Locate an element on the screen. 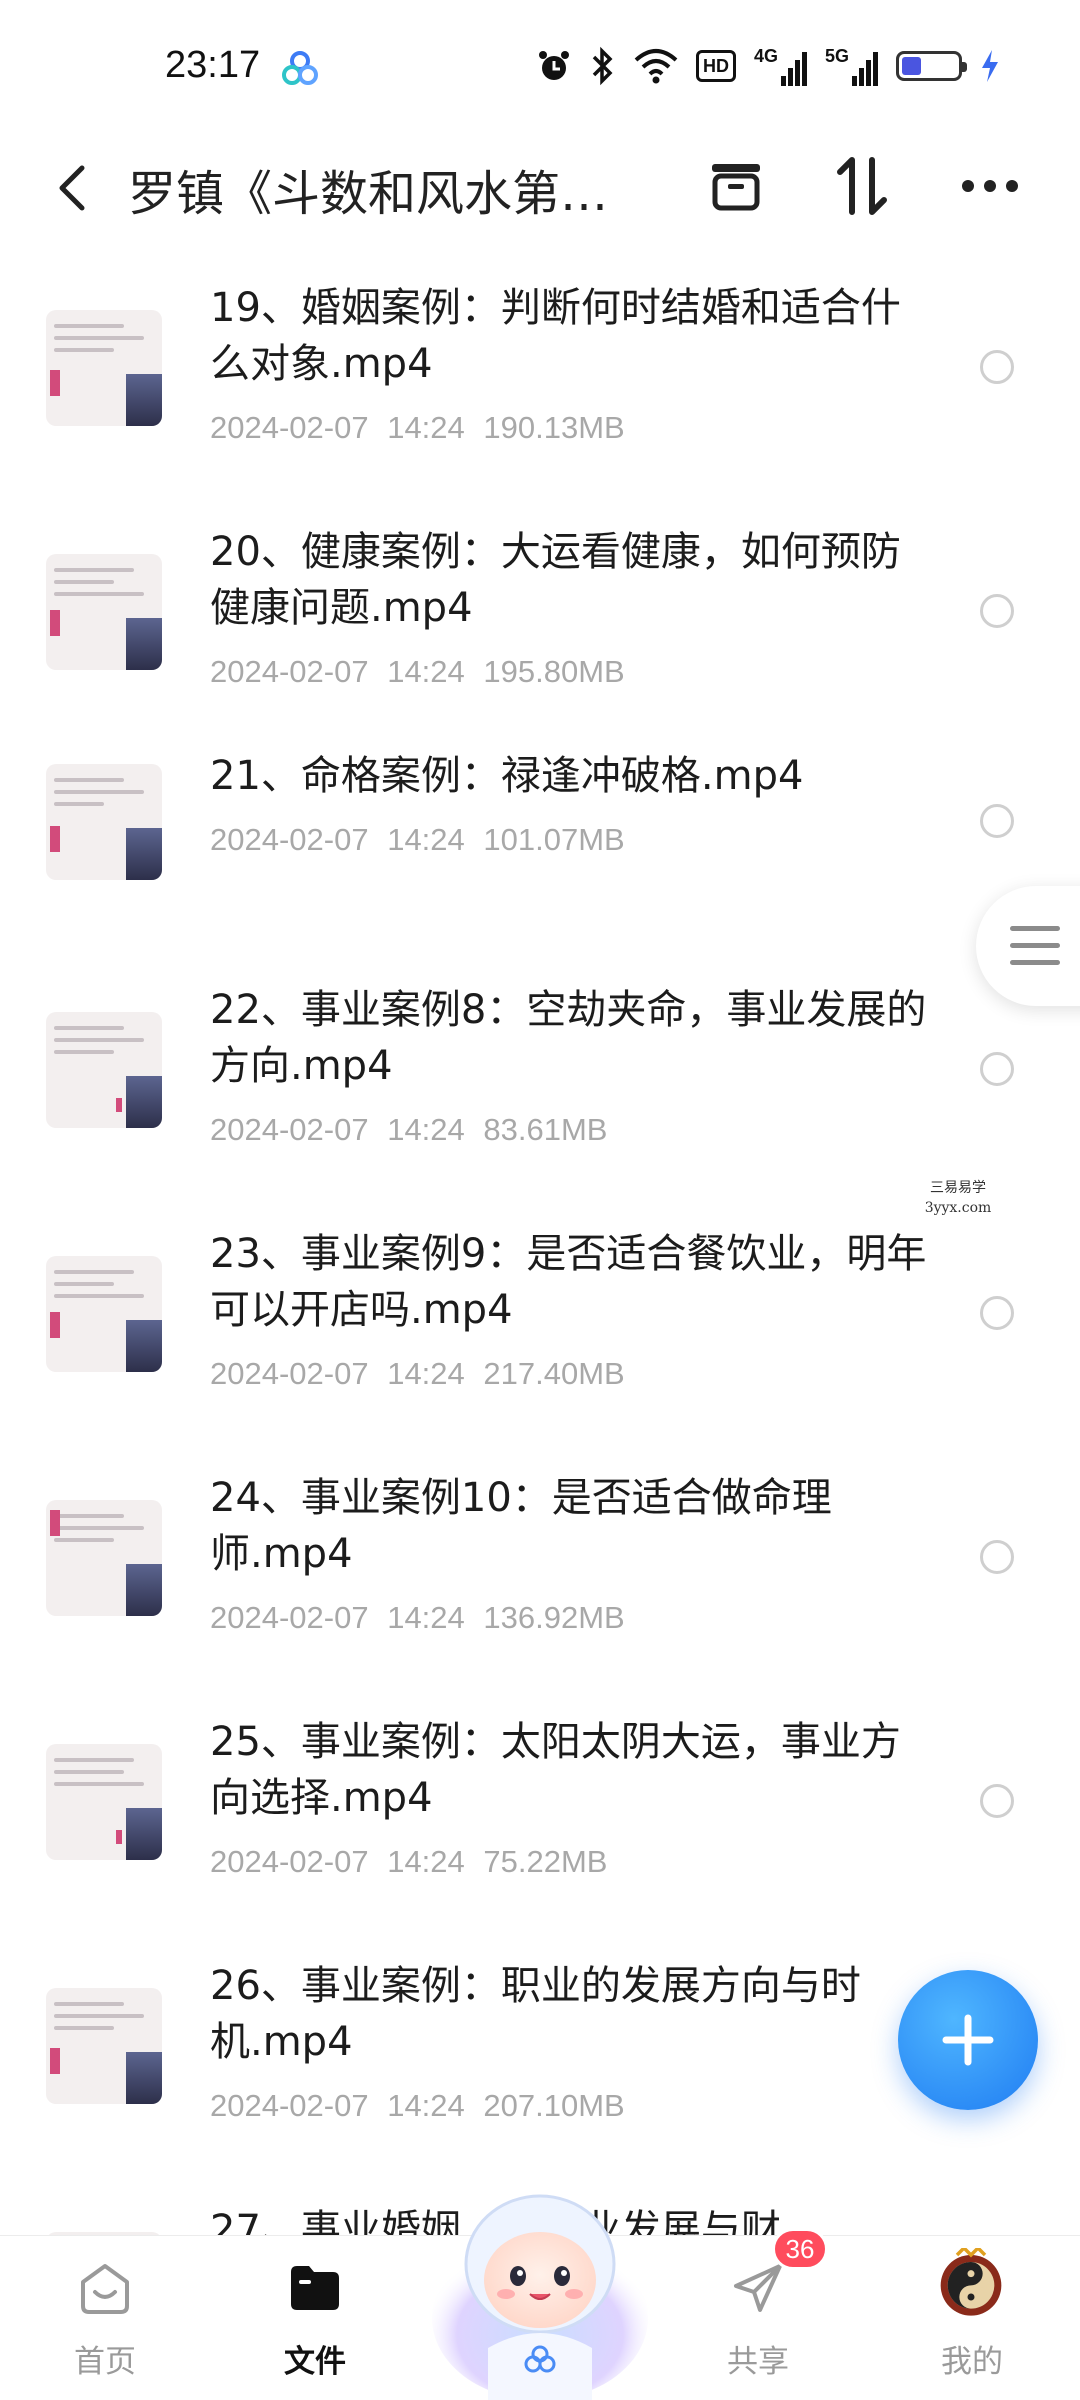 The height and width of the screenshot is (2400, 1080). archive-button is located at coordinates (736, 186).